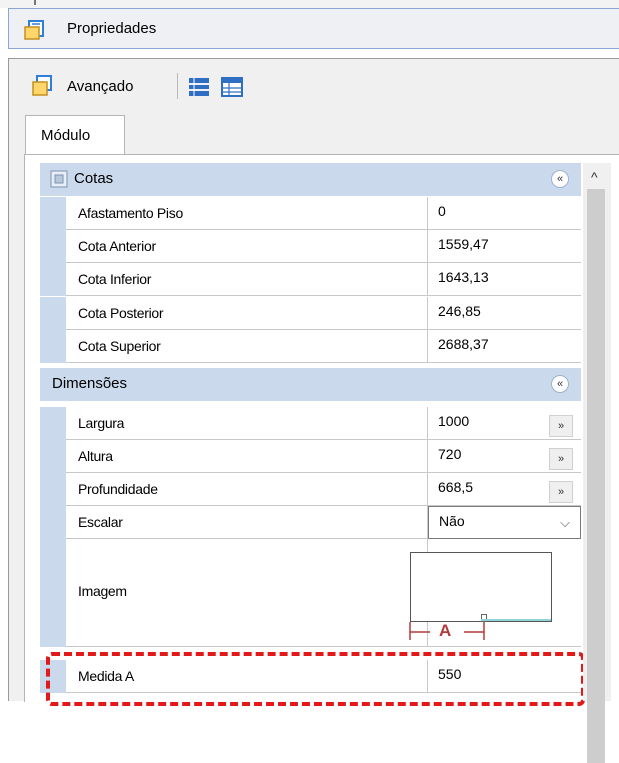 This screenshot has height=763, width=619. What do you see at coordinates (35, 32) in the screenshot?
I see `properties-icon` at bounding box center [35, 32].